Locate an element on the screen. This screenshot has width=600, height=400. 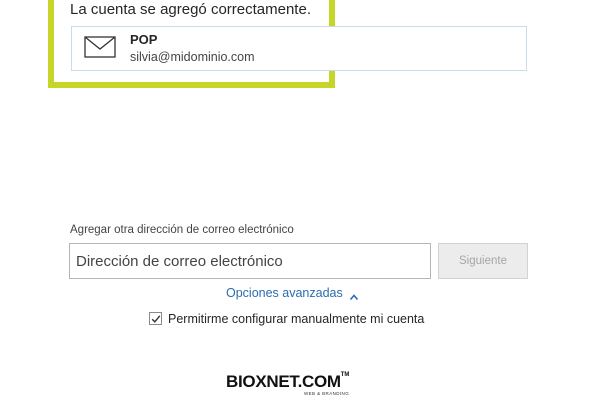
advanced-options-link: Opciones avanzadas is located at coordinates (292, 293).